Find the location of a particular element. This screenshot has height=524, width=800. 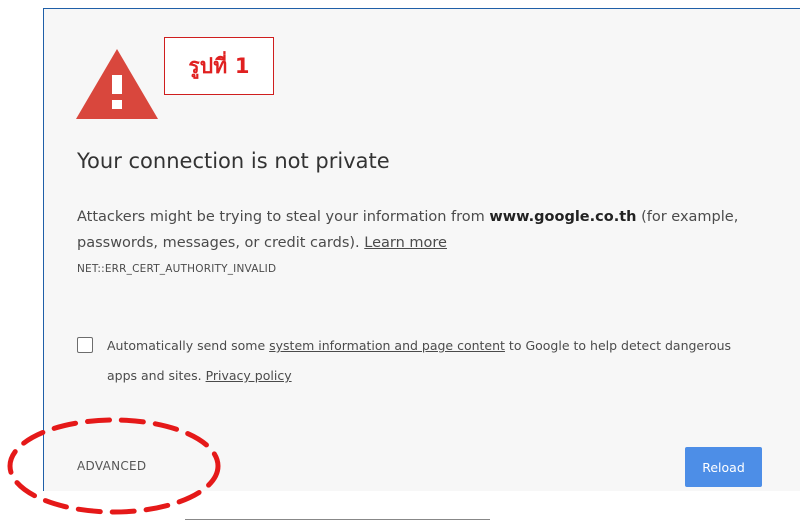

page-title: Your connection is not private is located at coordinates (233, 161).